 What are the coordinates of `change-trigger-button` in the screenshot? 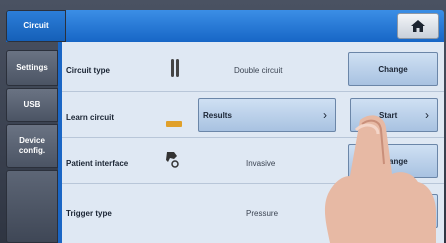 It's located at (393, 211).